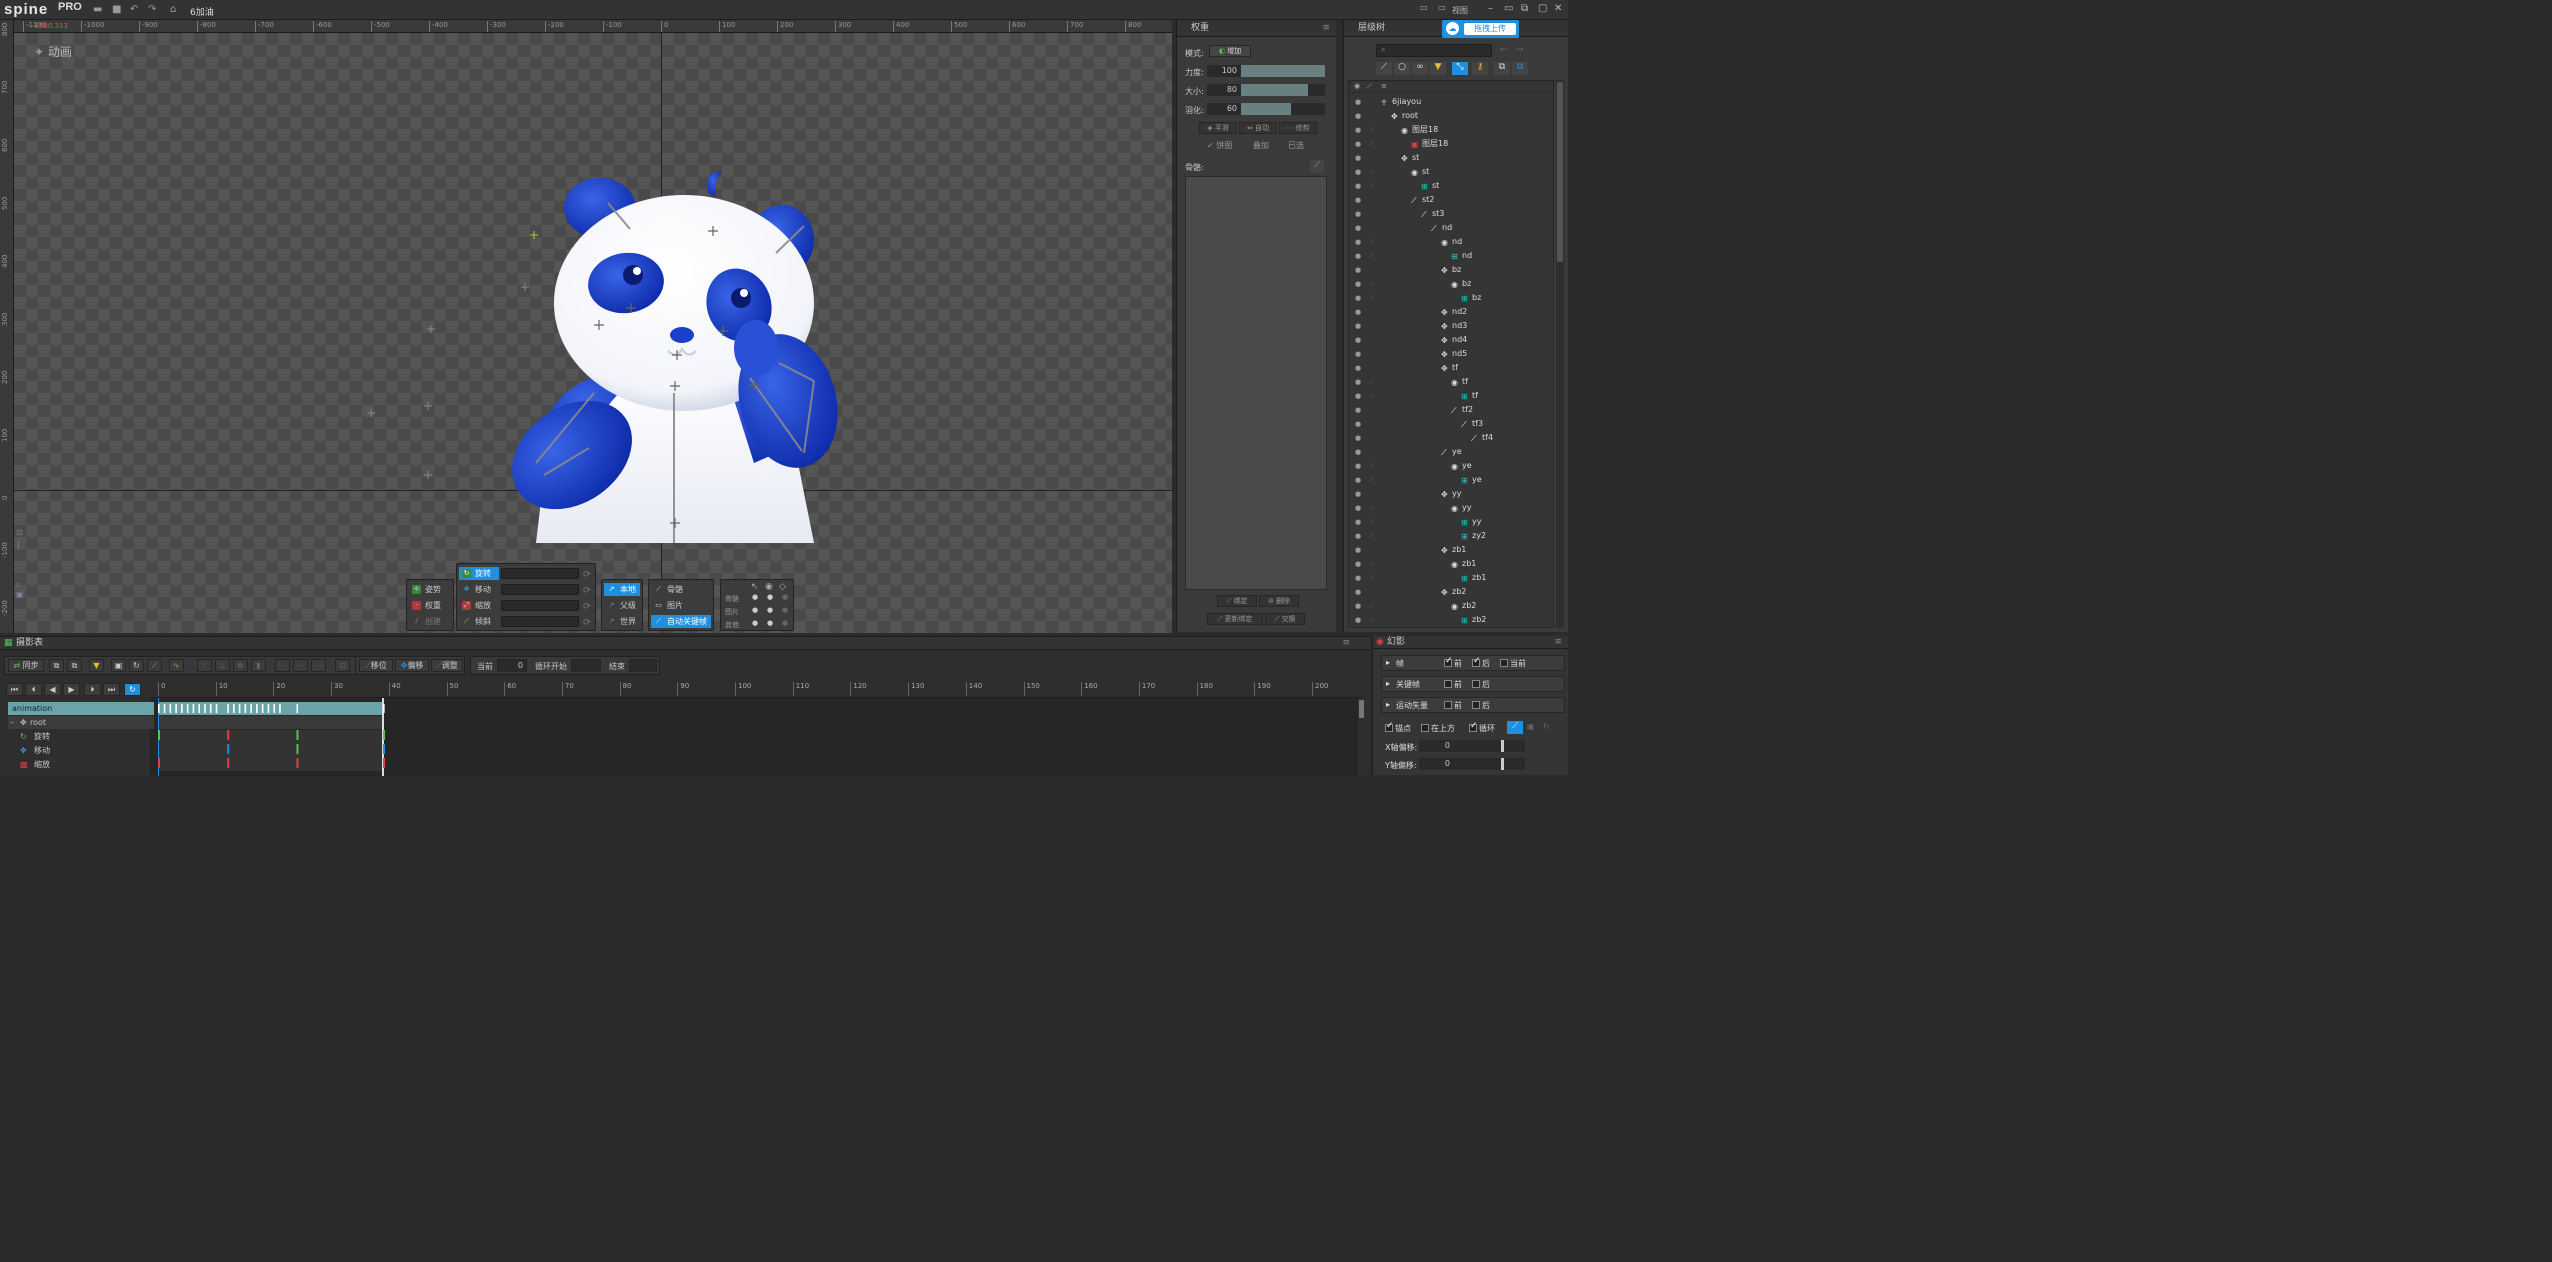 The height and width of the screenshot is (1262, 2552). What do you see at coordinates (1504, 50) in the screenshot?
I see `back-icon: ←` at bounding box center [1504, 50].